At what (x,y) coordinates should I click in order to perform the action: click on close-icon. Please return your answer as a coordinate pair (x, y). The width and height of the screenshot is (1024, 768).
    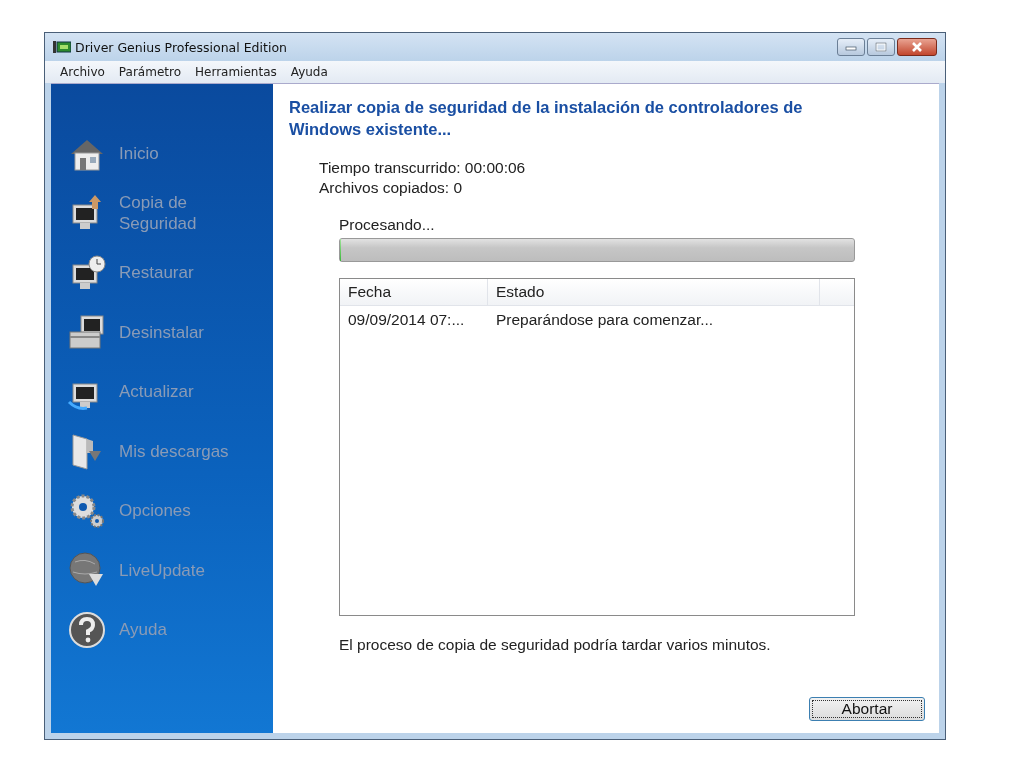
    Looking at the image, I should click on (917, 47).